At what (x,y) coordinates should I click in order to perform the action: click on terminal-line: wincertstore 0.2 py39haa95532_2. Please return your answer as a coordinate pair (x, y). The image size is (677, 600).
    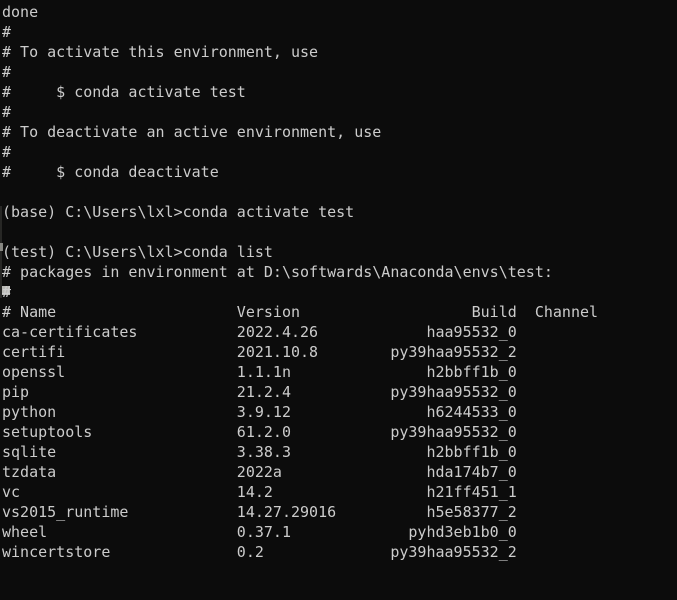
    Looking at the image, I should click on (259, 552).